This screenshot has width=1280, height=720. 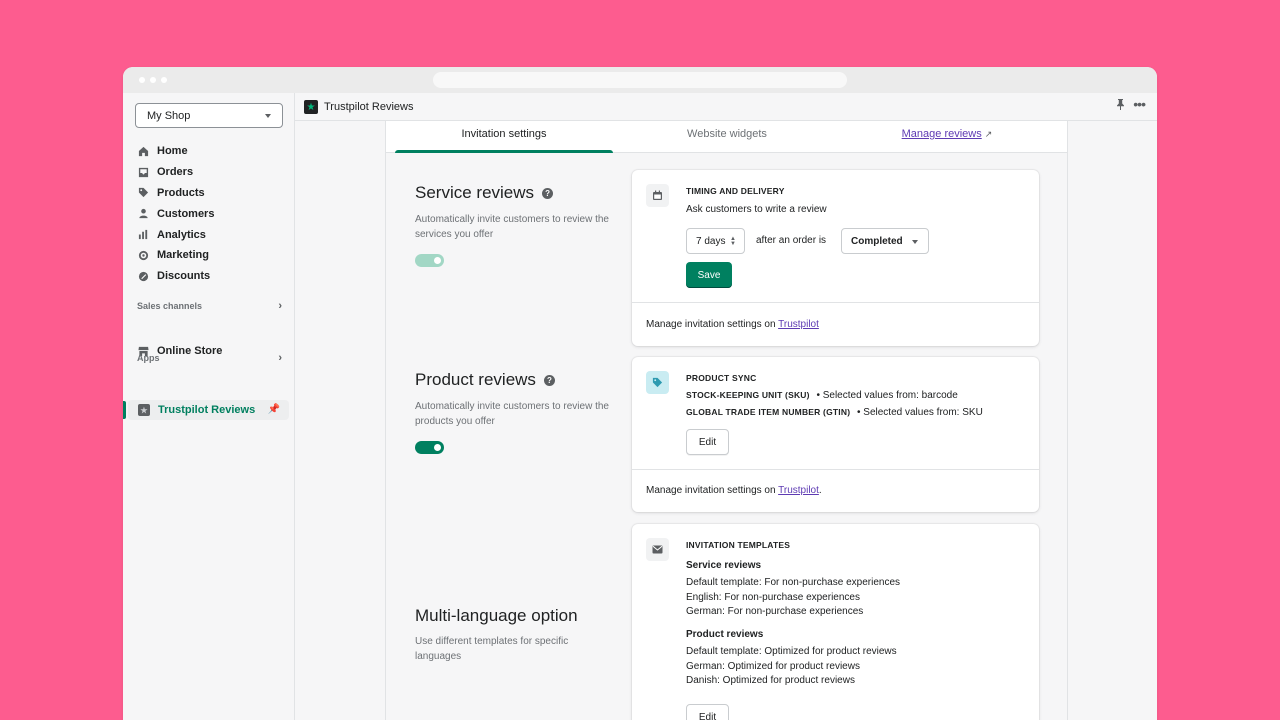 I want to click on template-line: English: For non-purchase experiences, so click(x=773, y=597).